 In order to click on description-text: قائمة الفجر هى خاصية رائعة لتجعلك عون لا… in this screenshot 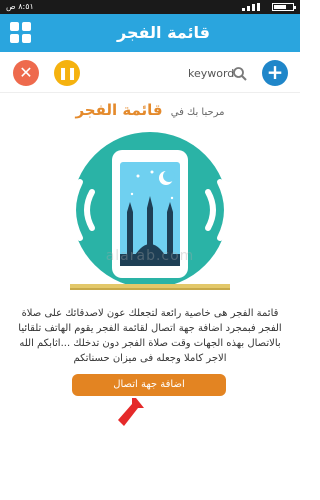, I will do `click(150, 336)`.